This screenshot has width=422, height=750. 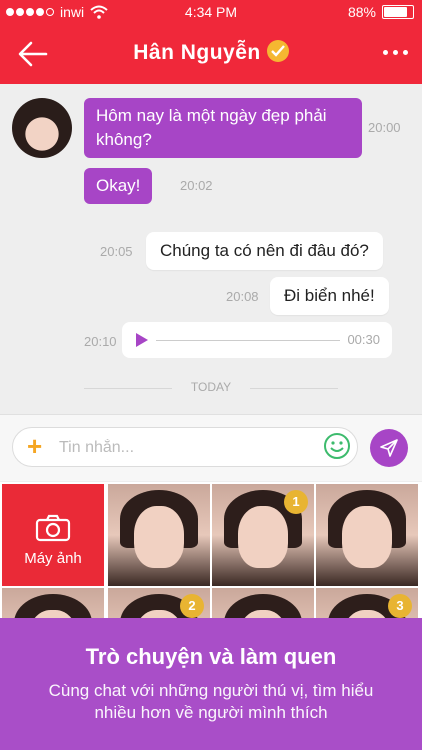 What do you see at coordinates (337, 446) in the screenshot?
I see `emoji-icon` at bounding box center [337, 446].